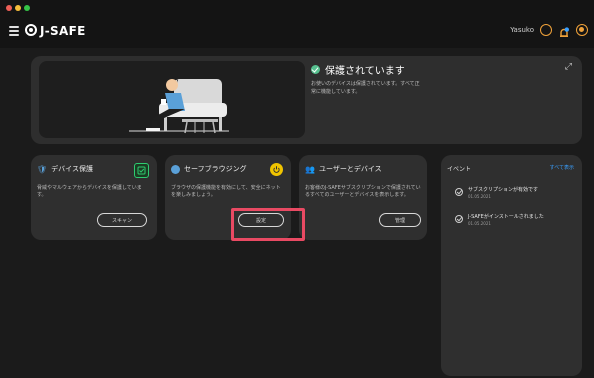 The width and height of the screenshot is (594, 378). I want to click on minimize-window-button, so click(18, 8).